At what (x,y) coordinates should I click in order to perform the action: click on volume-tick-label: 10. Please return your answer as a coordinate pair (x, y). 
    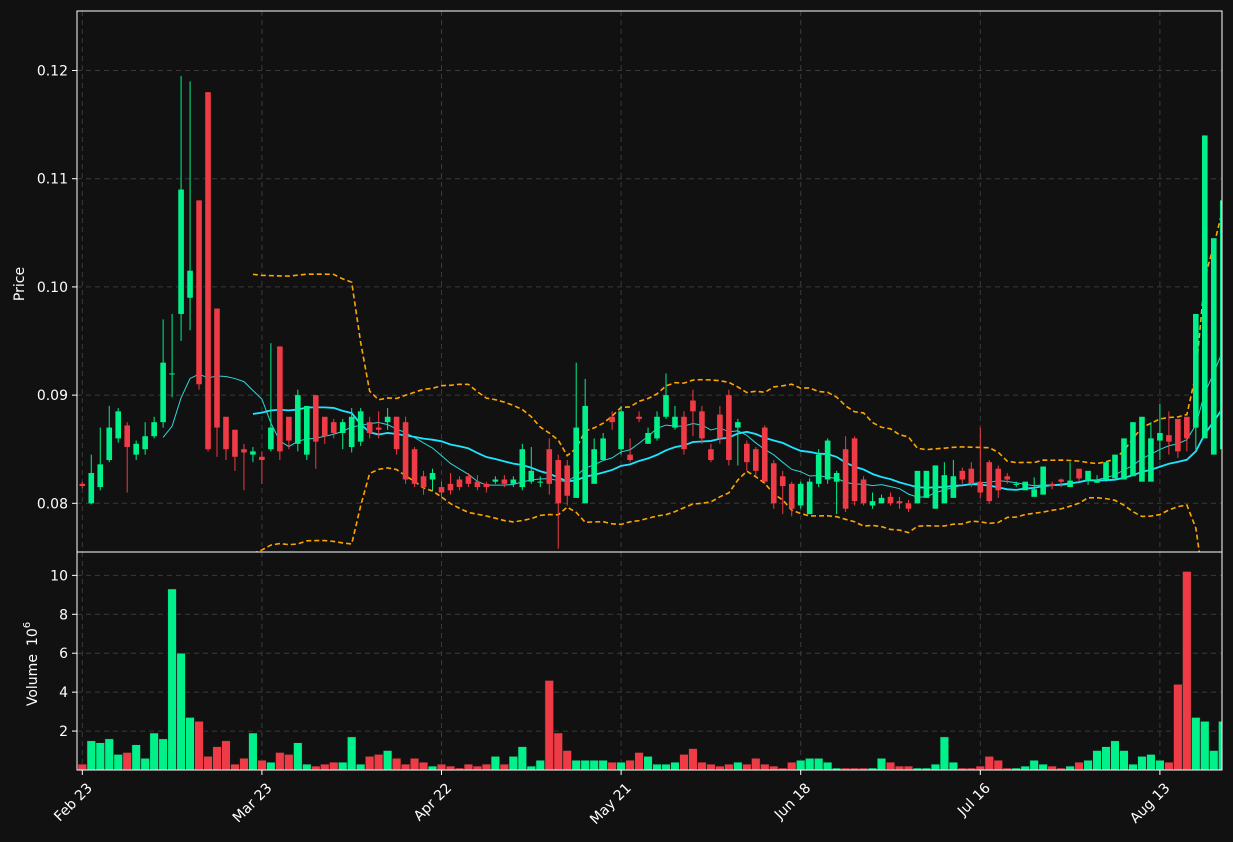
    Looking at the image, I should click on (59, 576).